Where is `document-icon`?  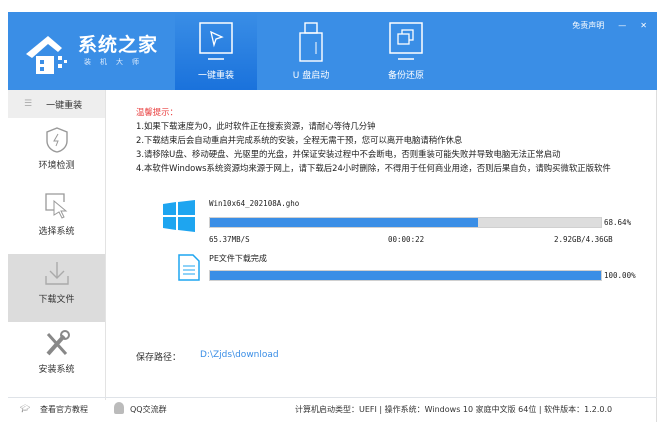 document-icon is located at coordinates (189, 267).